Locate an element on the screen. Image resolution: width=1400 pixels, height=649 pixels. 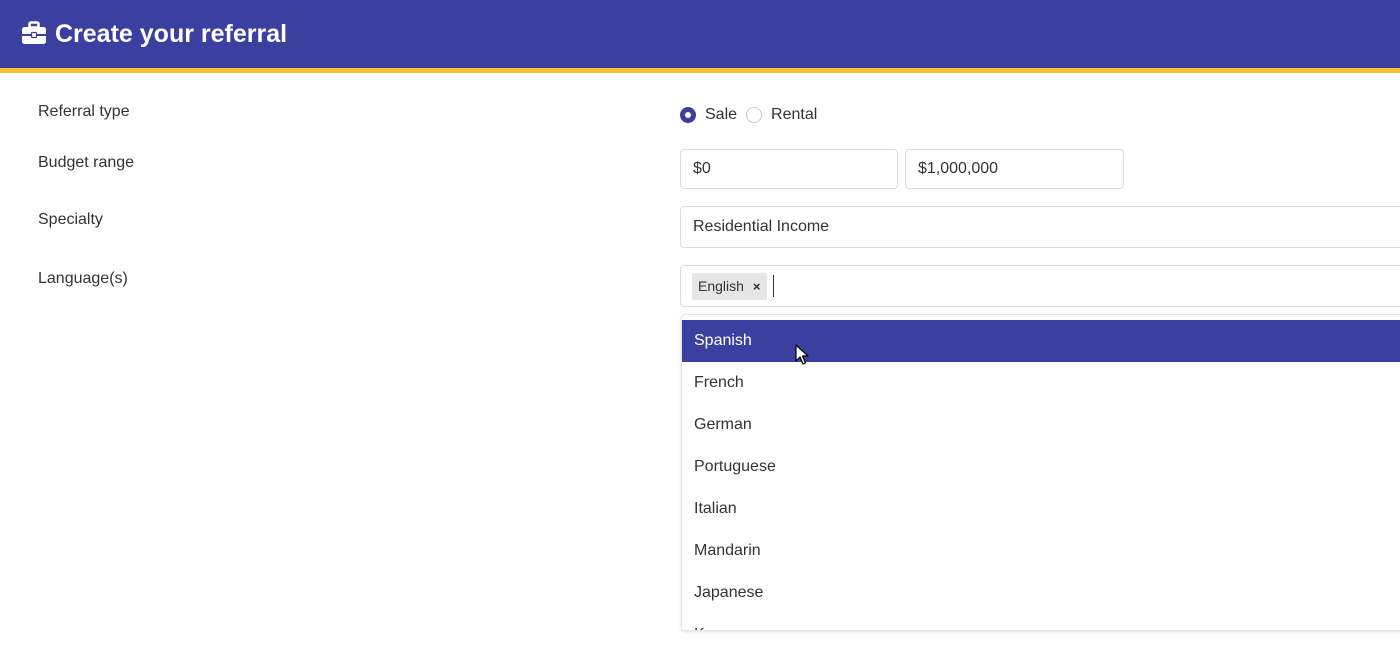
mouse-pointer-icon is located at coordinates (802, 354).